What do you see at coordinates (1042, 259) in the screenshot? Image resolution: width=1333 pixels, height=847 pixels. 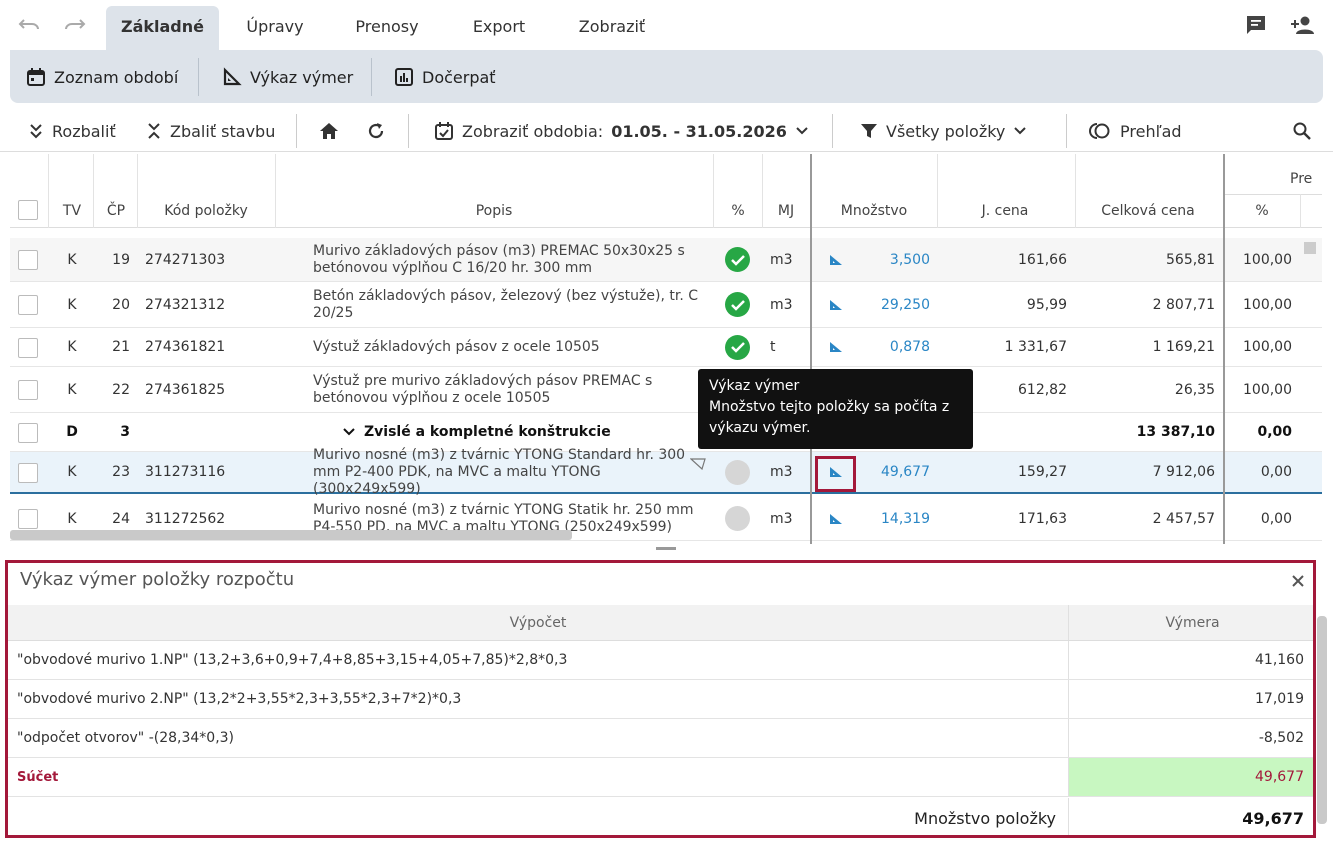 I see `cell-unit-price: 161,66` at bounding box center [1042, 259].